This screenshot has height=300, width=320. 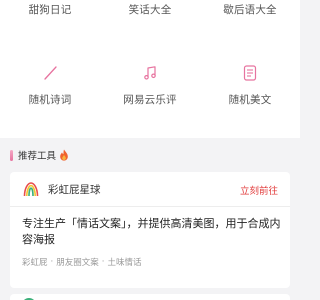 What do you see at coordinates (259, 190) in the screenshot?
I see `go-now-link: 立刻前往` at bounding box center [259, 190].